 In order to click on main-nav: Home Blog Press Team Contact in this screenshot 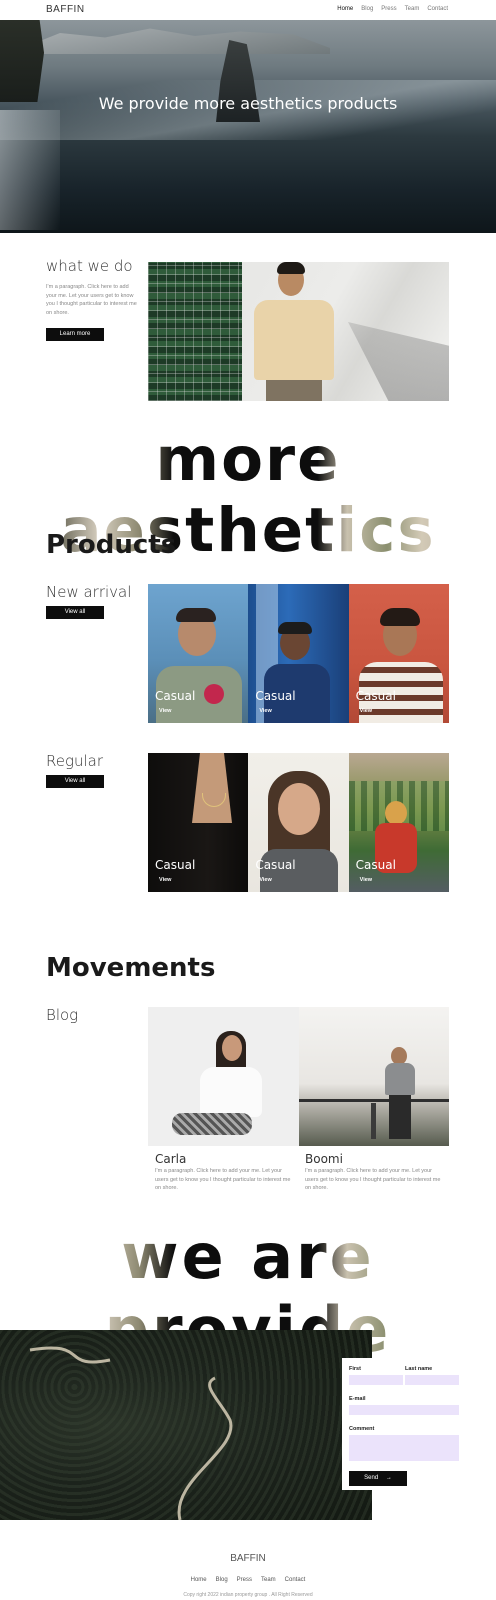, I will do `click(392, 9)`.